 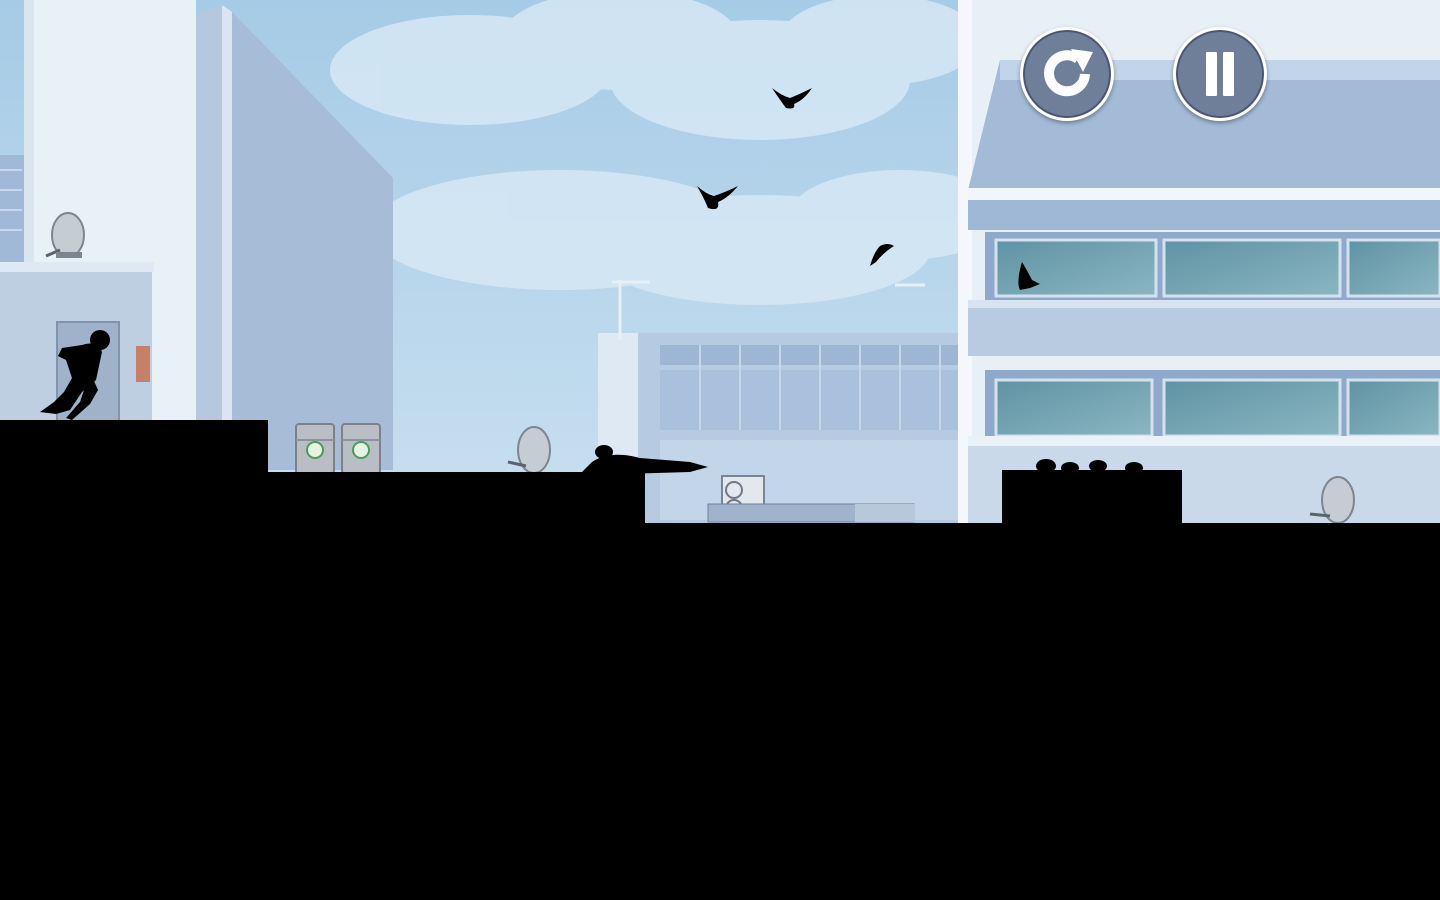 I want to click on restart-button, so click(x=1067, y=74).